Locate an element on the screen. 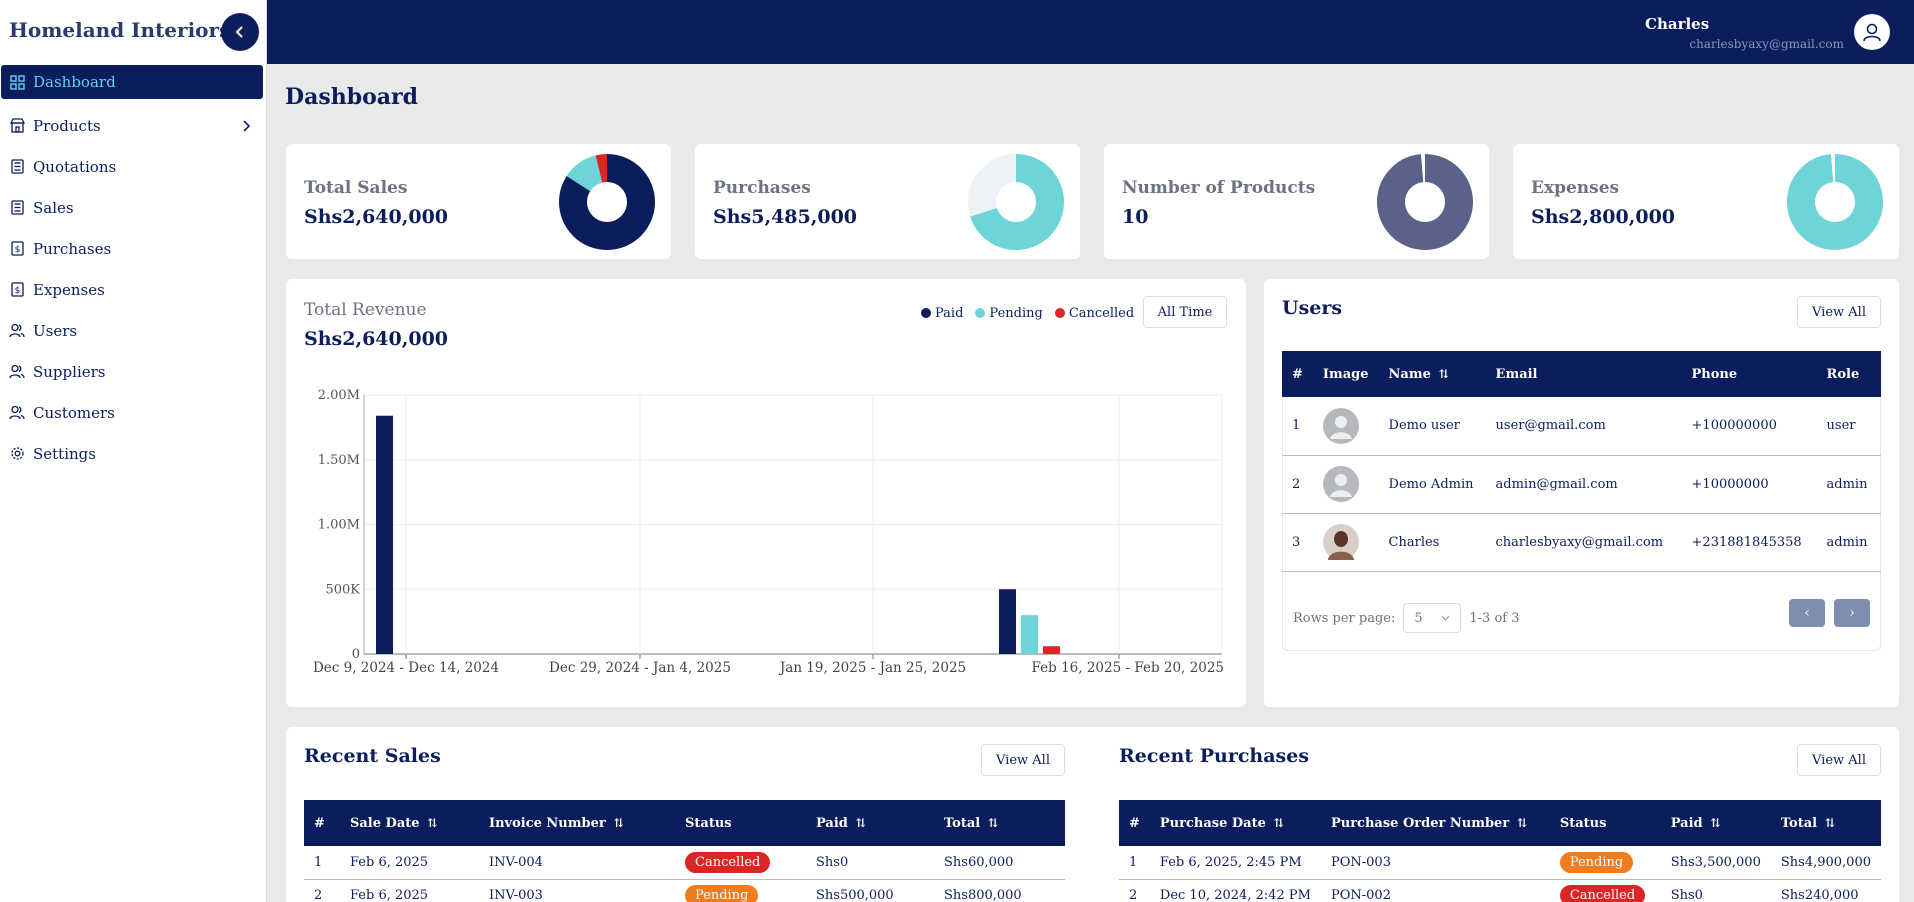  sidebar-item-label: Purchases is located at coordinates (72, 248).